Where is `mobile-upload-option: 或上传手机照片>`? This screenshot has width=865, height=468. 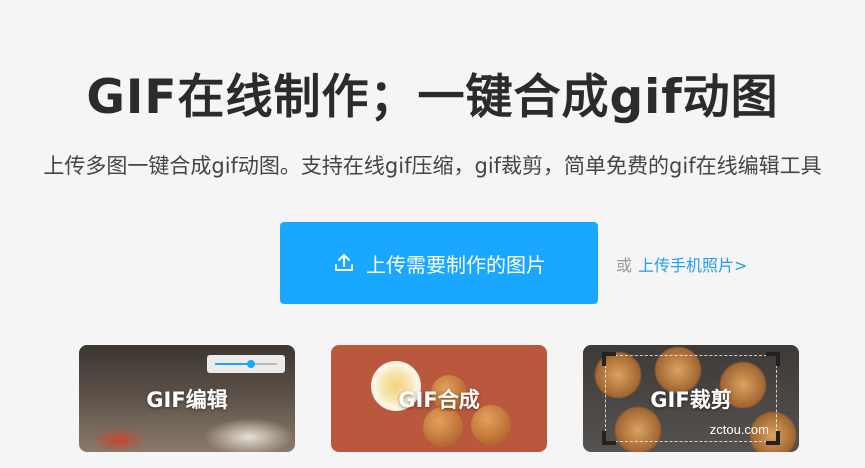 mobile-upload-option: 或上传手机照片> is located at coordinates (681, 264).